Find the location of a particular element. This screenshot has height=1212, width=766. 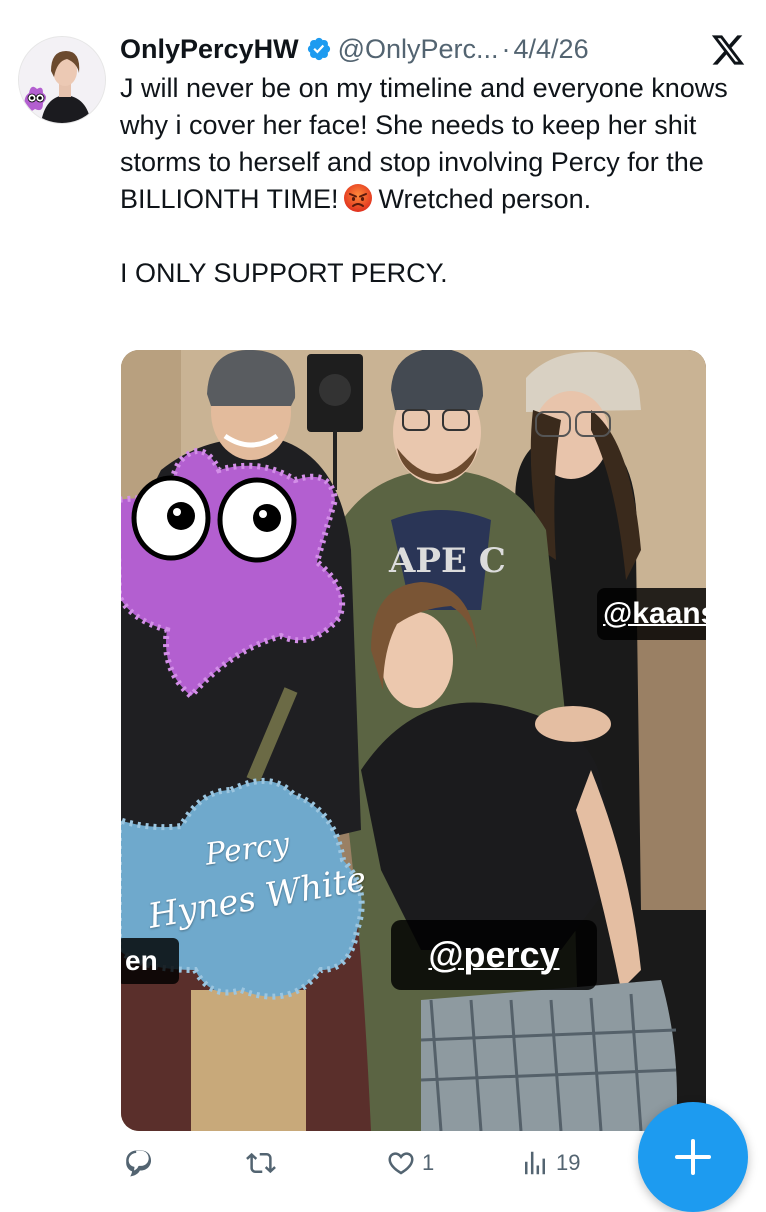

compose-button is located at coordinates (693, 1157).